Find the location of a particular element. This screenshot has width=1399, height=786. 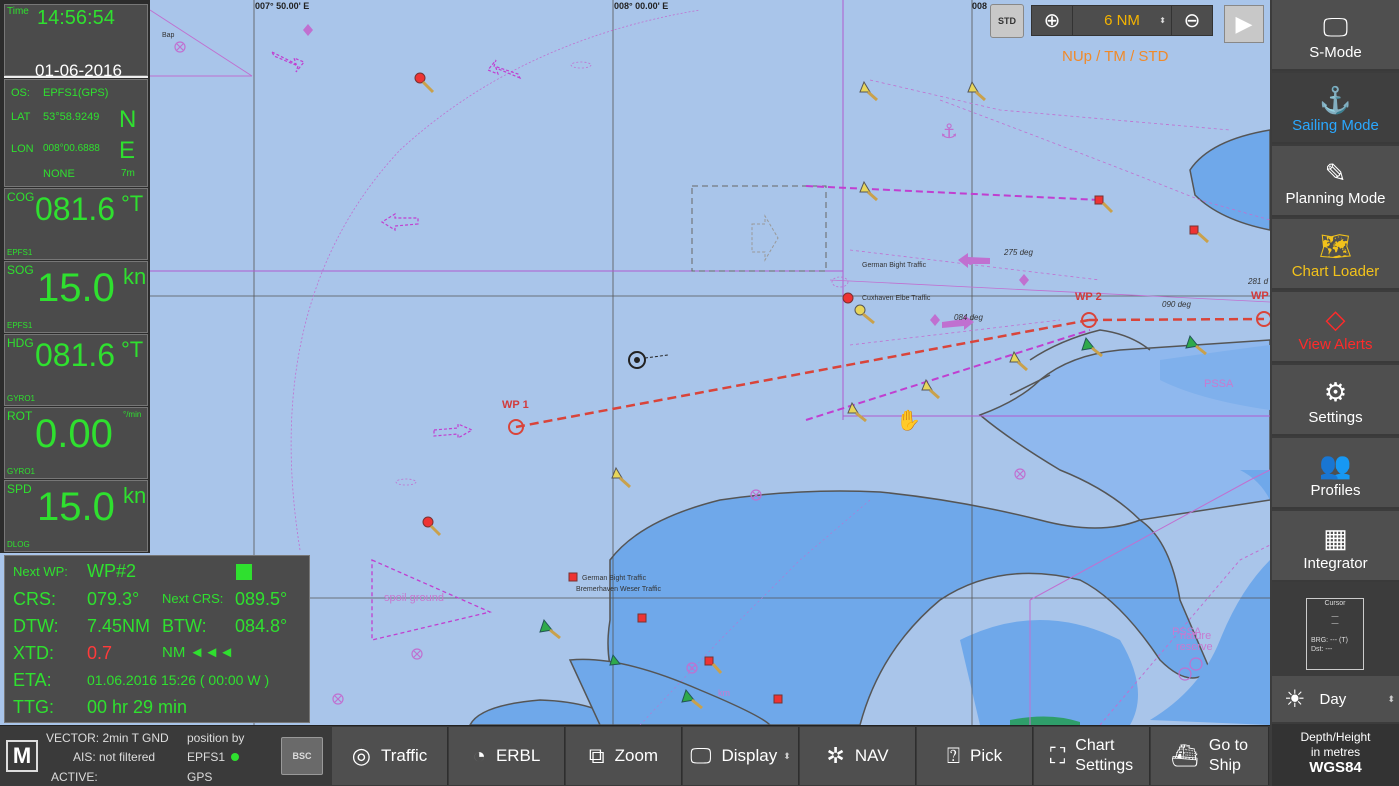

boundary-line is located at coordinates (1050, 105).